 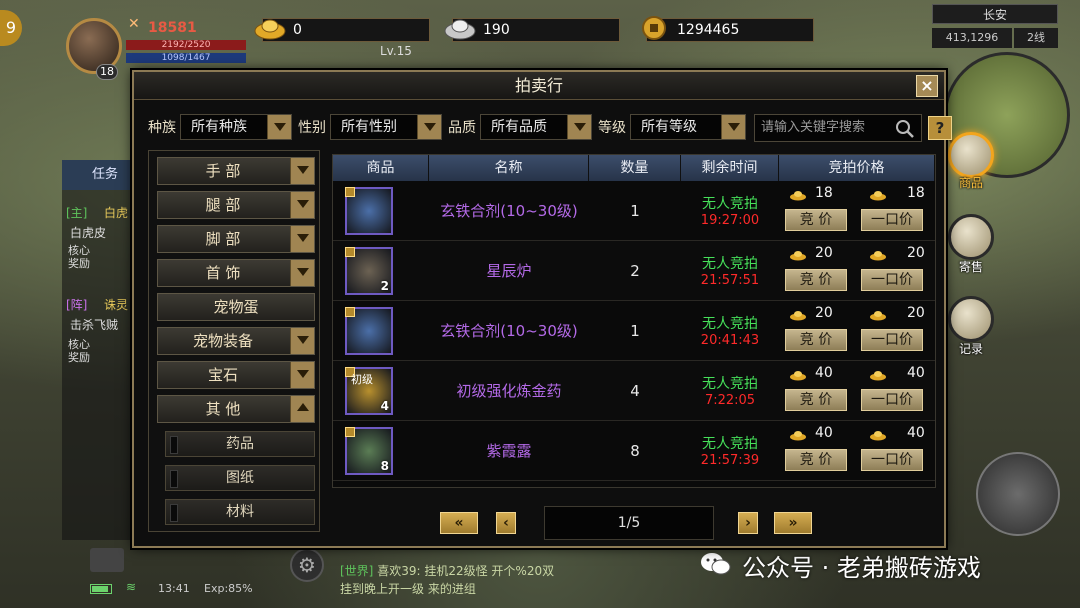 What do you see at coordinates (970, 267) in the screenshot?
I see `consign-label: 寄售` at bounding box center [970, 267].